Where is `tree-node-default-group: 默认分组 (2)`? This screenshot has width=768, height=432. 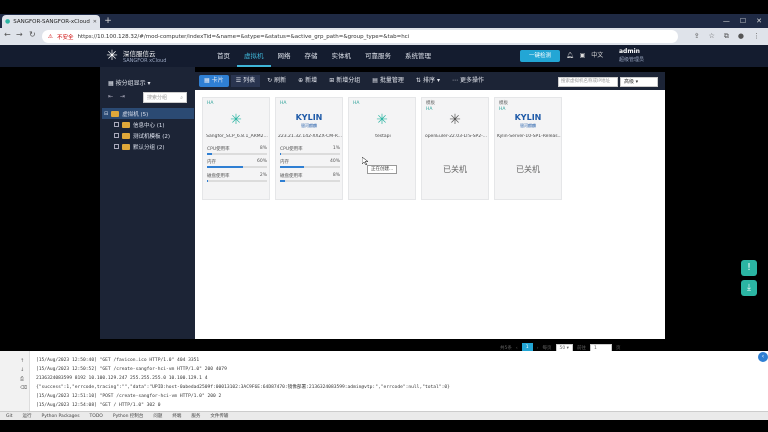 tree-node-default-group: 默认分组 (2) is located at coordinates (148, 146).